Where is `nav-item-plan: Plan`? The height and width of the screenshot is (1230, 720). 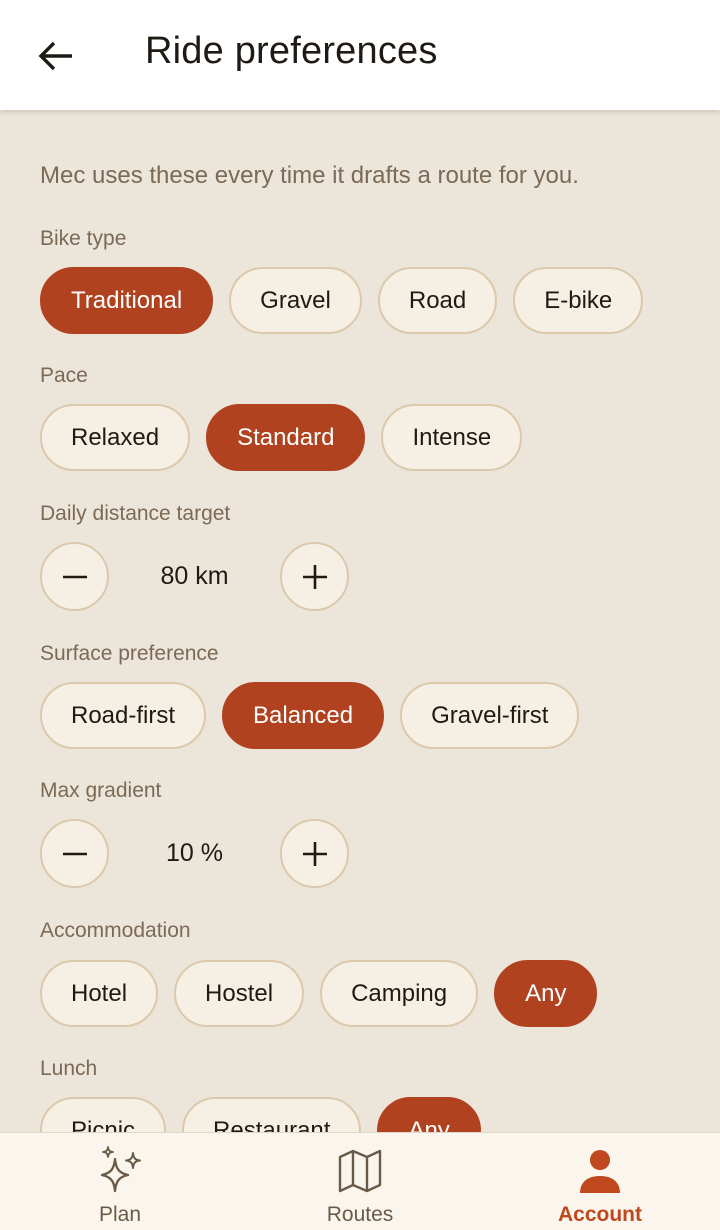 nav-item-plan: Plan is located at coordinates (120, 1181).